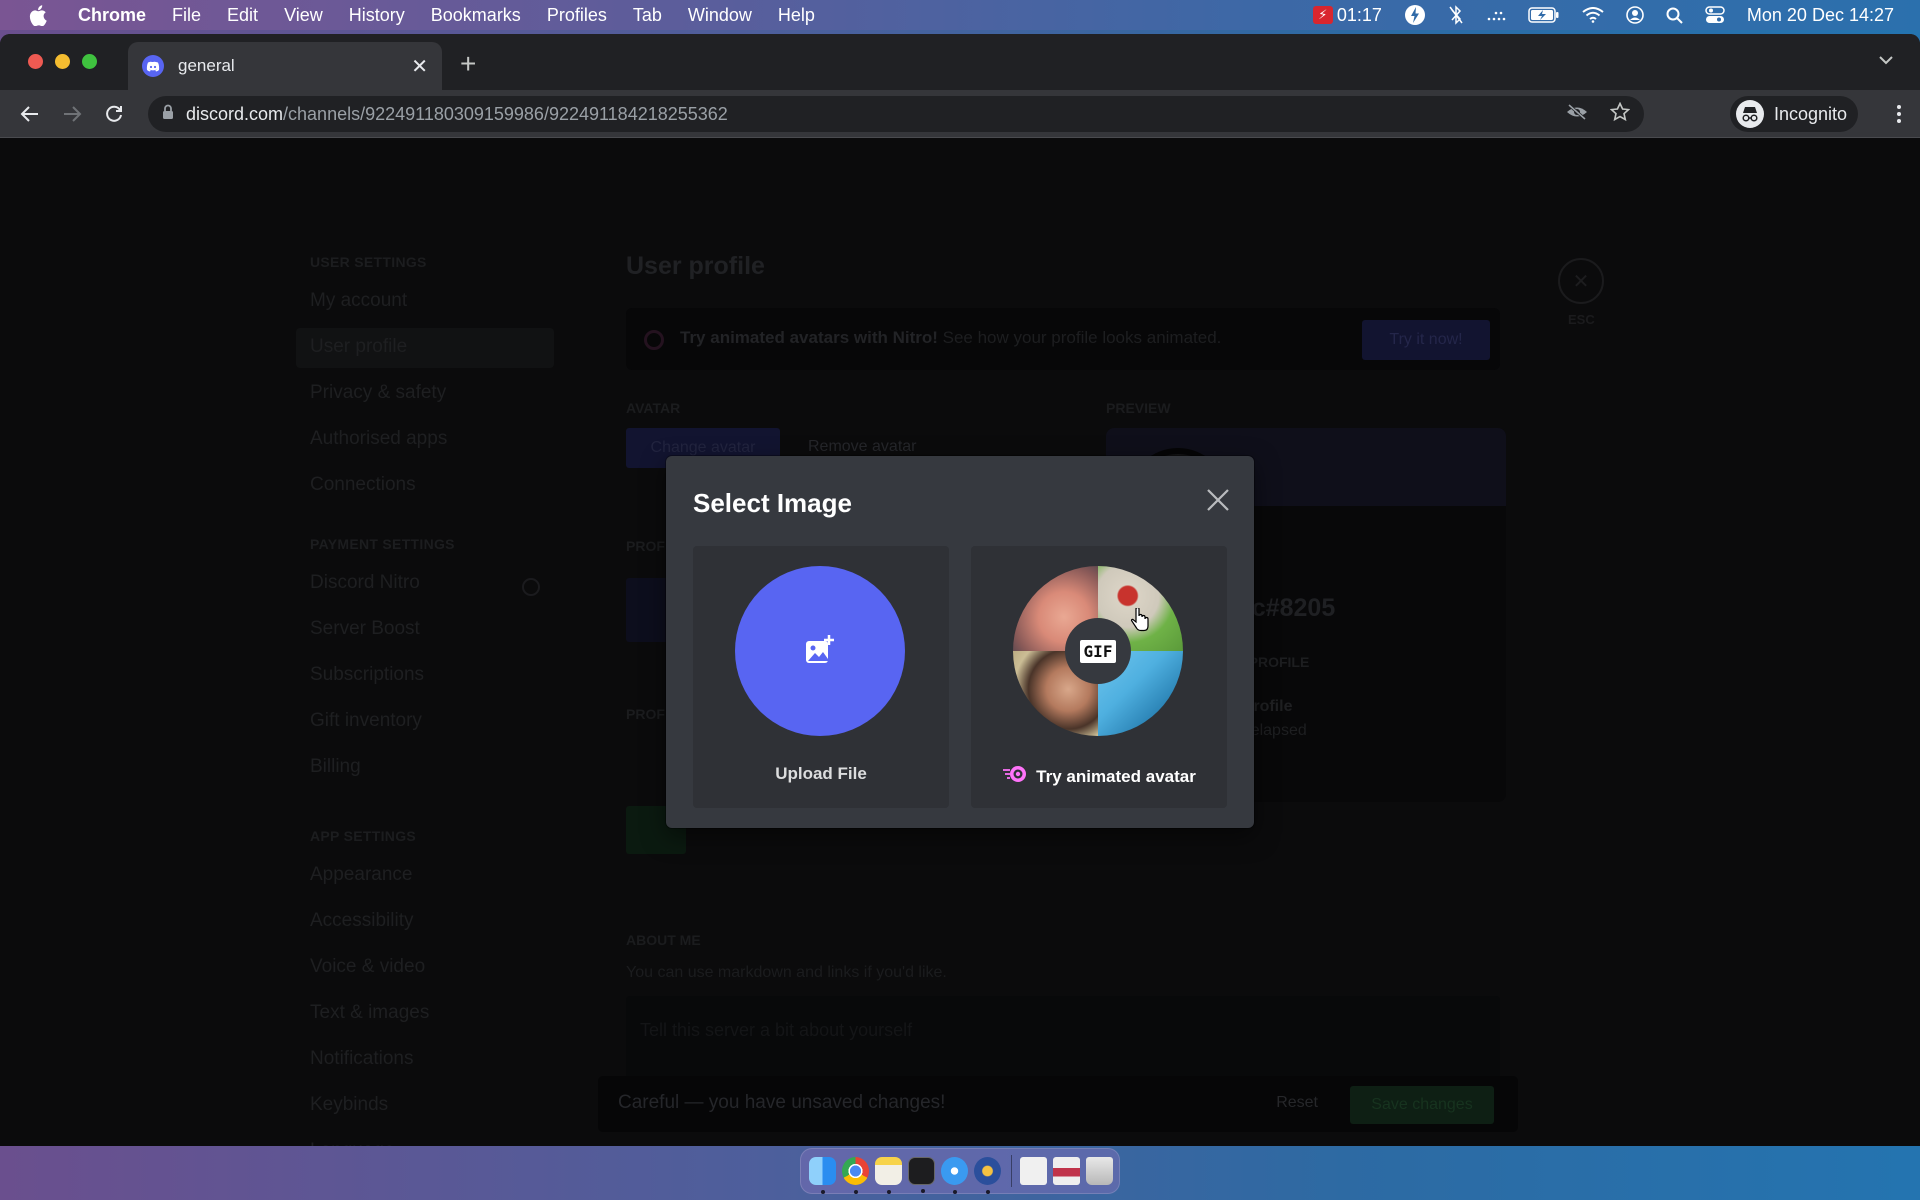 The width and height of the screenshot is (1920, 1200). Describe the element at coordinates (476, 15) in the screenshot. I see `menu-bookmarks: Bookmarks` at that location.